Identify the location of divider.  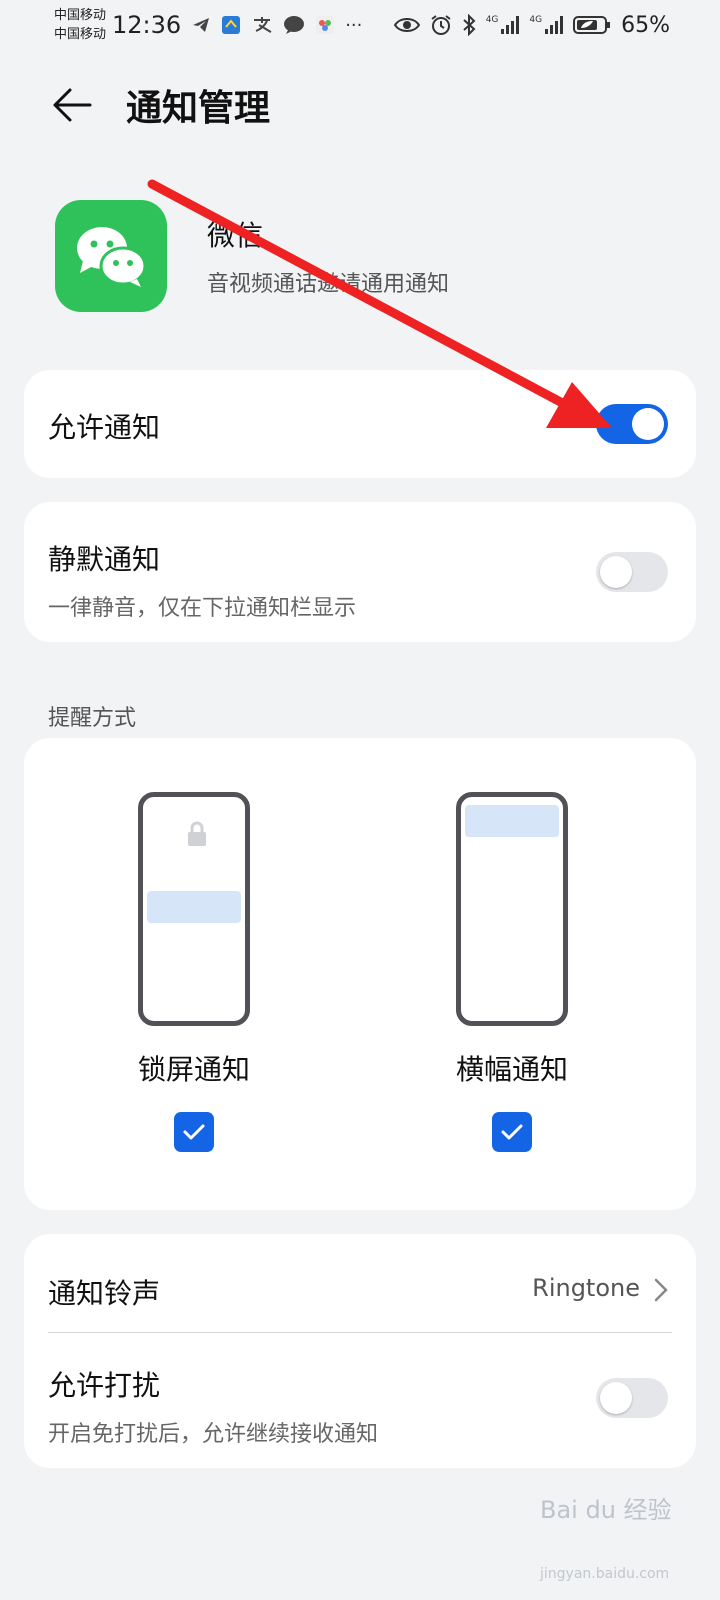
(360, 1332).